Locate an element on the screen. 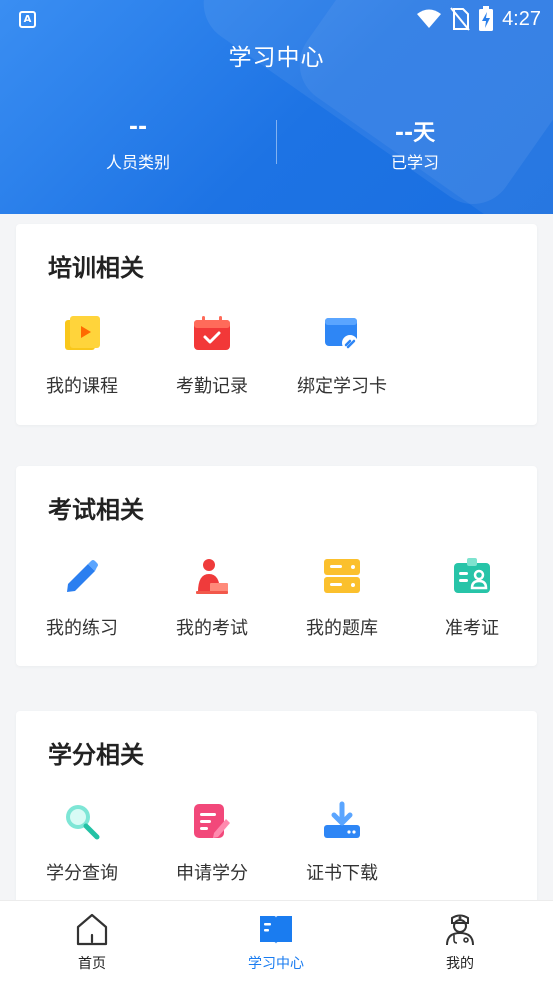 The height and width of the screenshot is (983, 553). tab-home: 首页 is located at coordinates (92, 942).